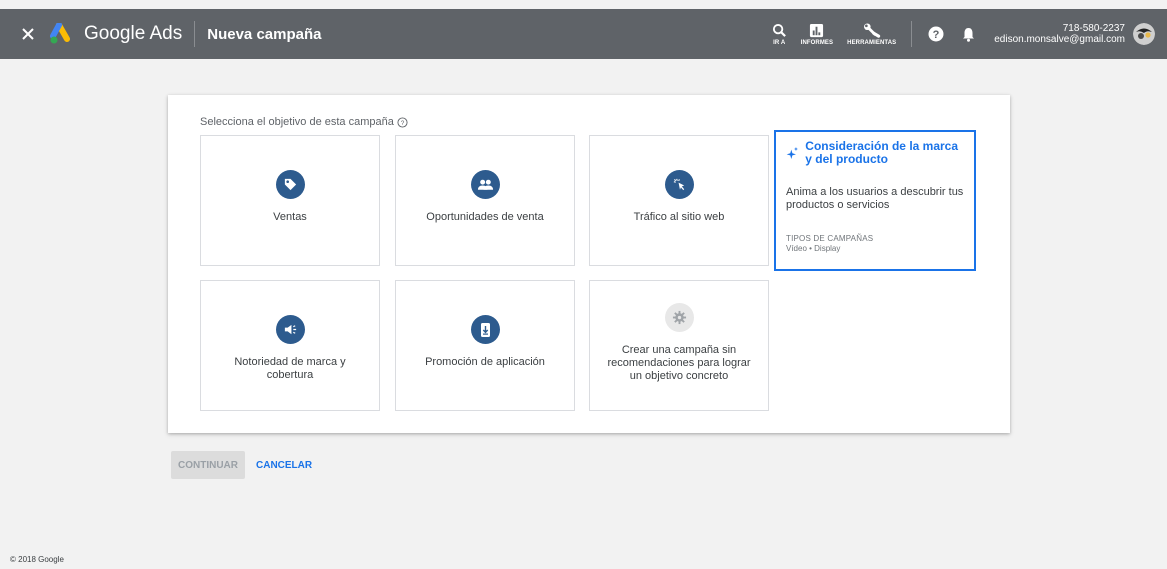  Describe the element at coordinates (290, 217) in the screenshot. I see `goal-label: Ventas` at that location.